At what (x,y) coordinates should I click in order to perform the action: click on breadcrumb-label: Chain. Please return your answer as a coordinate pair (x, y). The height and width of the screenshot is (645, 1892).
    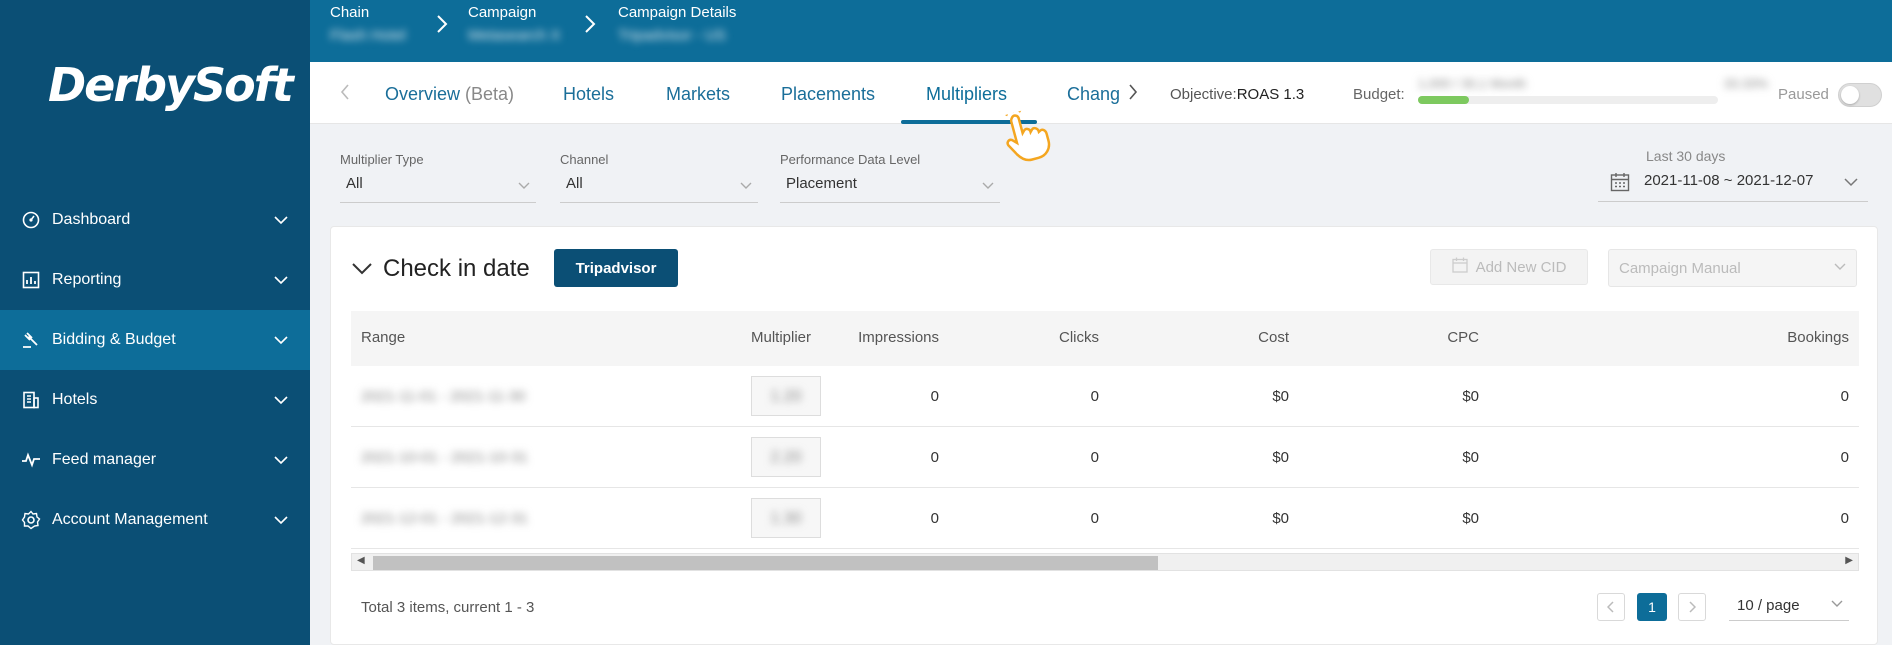
    Looking at the image, I should click on (350, 12).